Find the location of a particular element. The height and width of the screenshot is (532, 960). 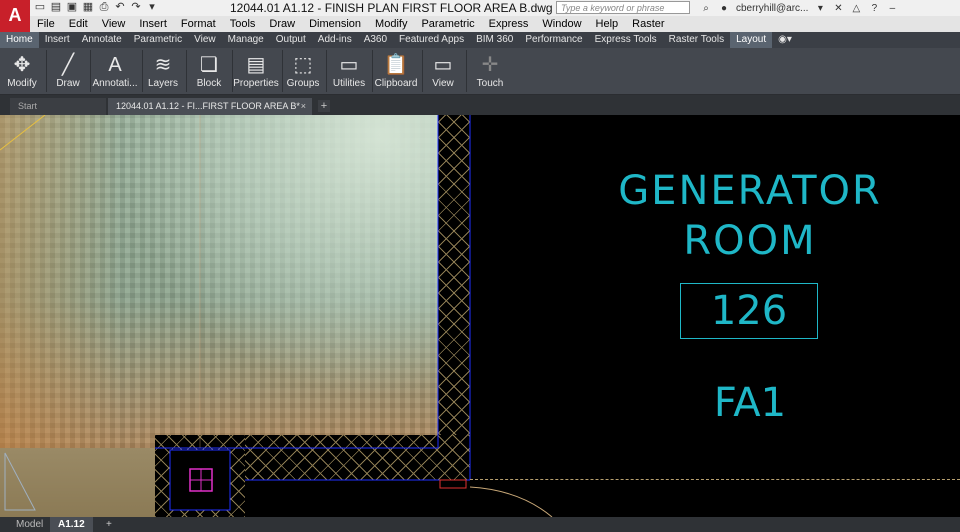

tab-view: View is located at coordinates (205, 40).